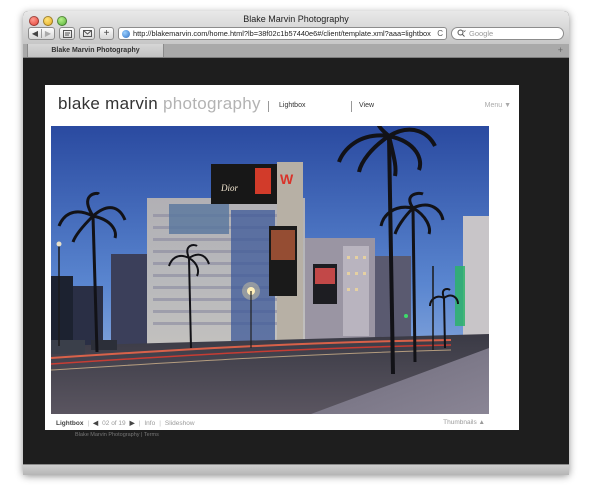 The width and height of the screenshot is (590, 489). I want to click on w-hotel-sign: W, so click(287, 179).